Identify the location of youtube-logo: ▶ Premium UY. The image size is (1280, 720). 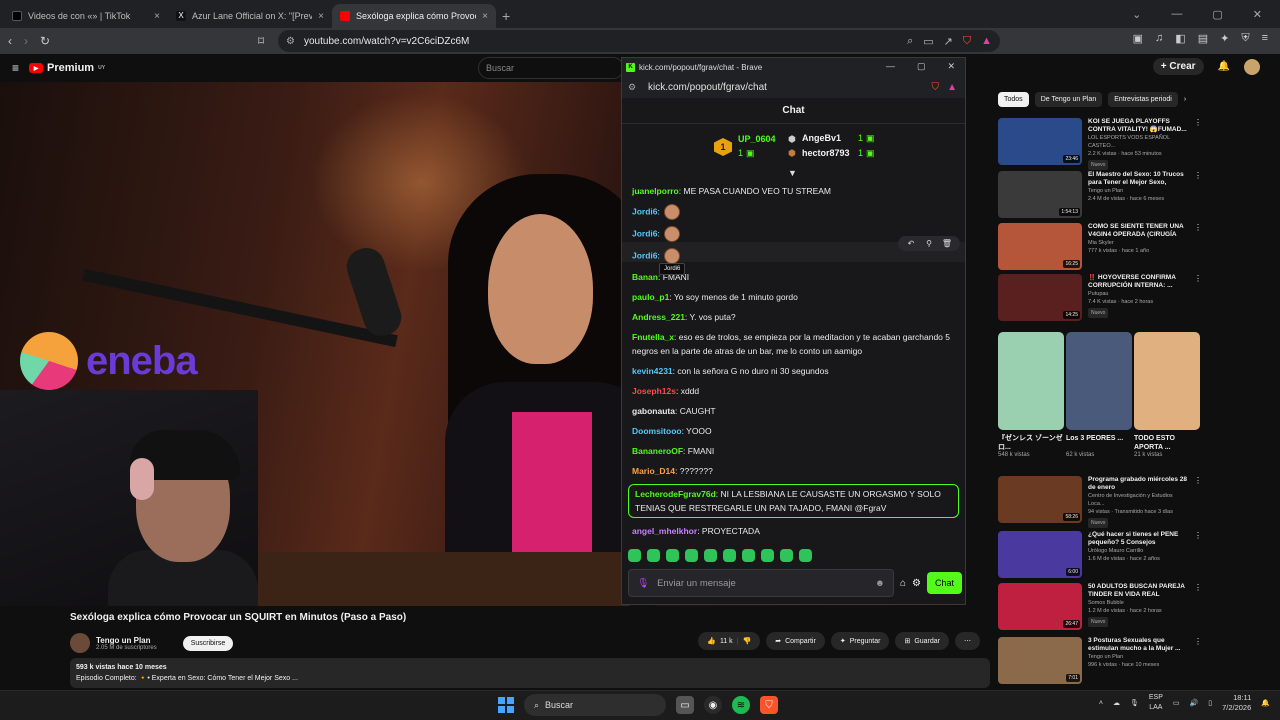
(67, 68).